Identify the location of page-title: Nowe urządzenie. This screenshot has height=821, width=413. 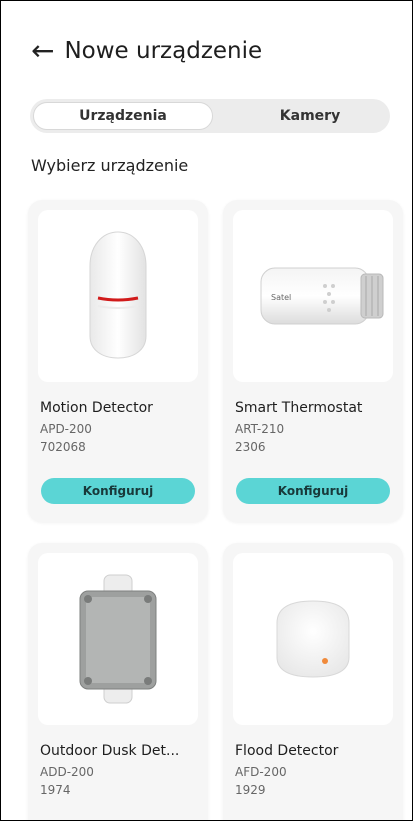
(163, 51).